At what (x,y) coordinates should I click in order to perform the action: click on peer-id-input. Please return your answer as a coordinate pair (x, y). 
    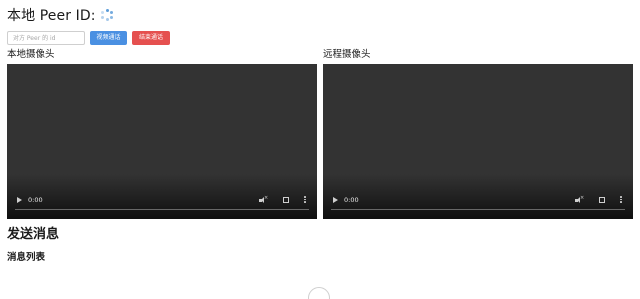
    Looking at the image, I should click on (46, 38).